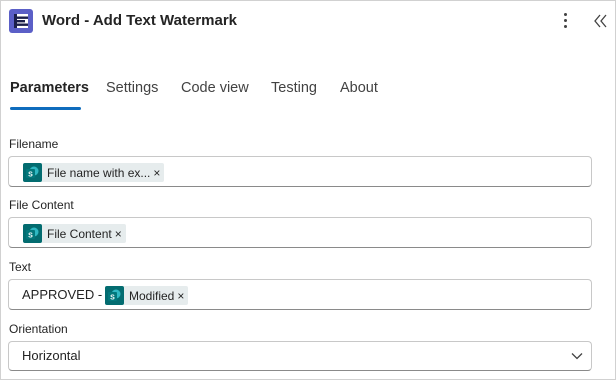  I want to click on file-content-field: S File Content ×, so click(300, 232).